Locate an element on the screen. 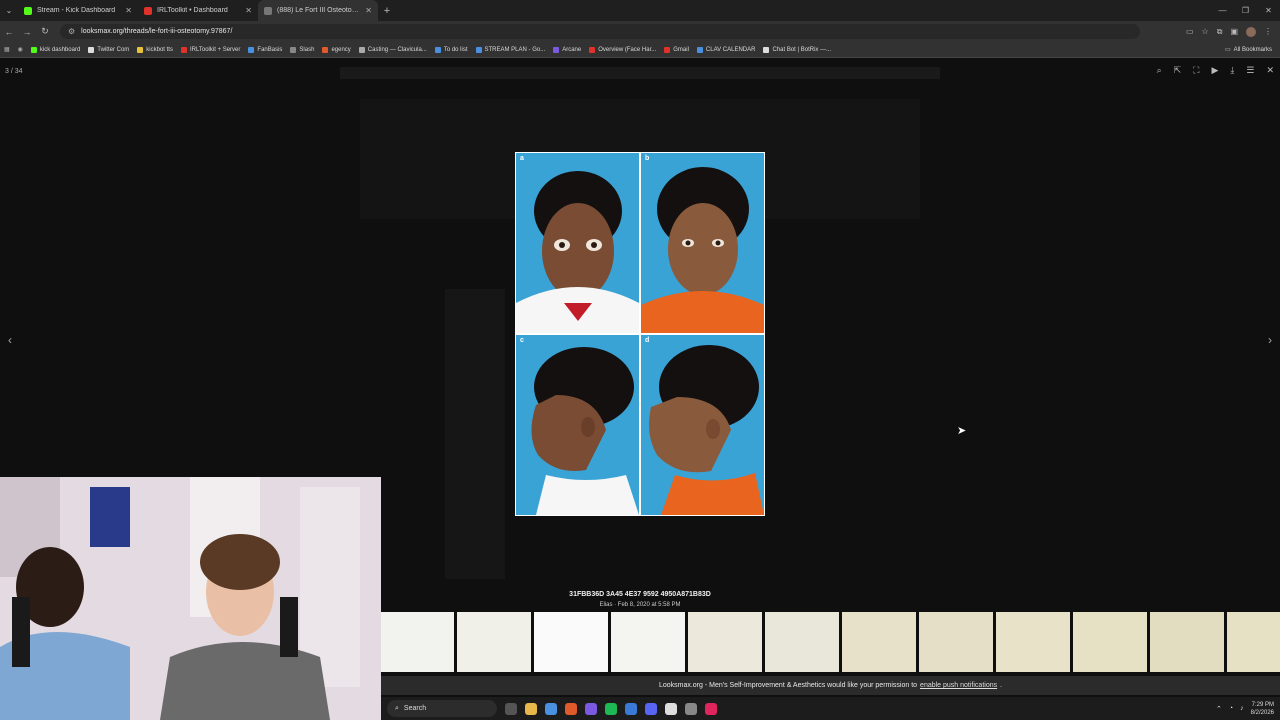  tab-search-icon: ⌄ is located at coordinates (9, 10).